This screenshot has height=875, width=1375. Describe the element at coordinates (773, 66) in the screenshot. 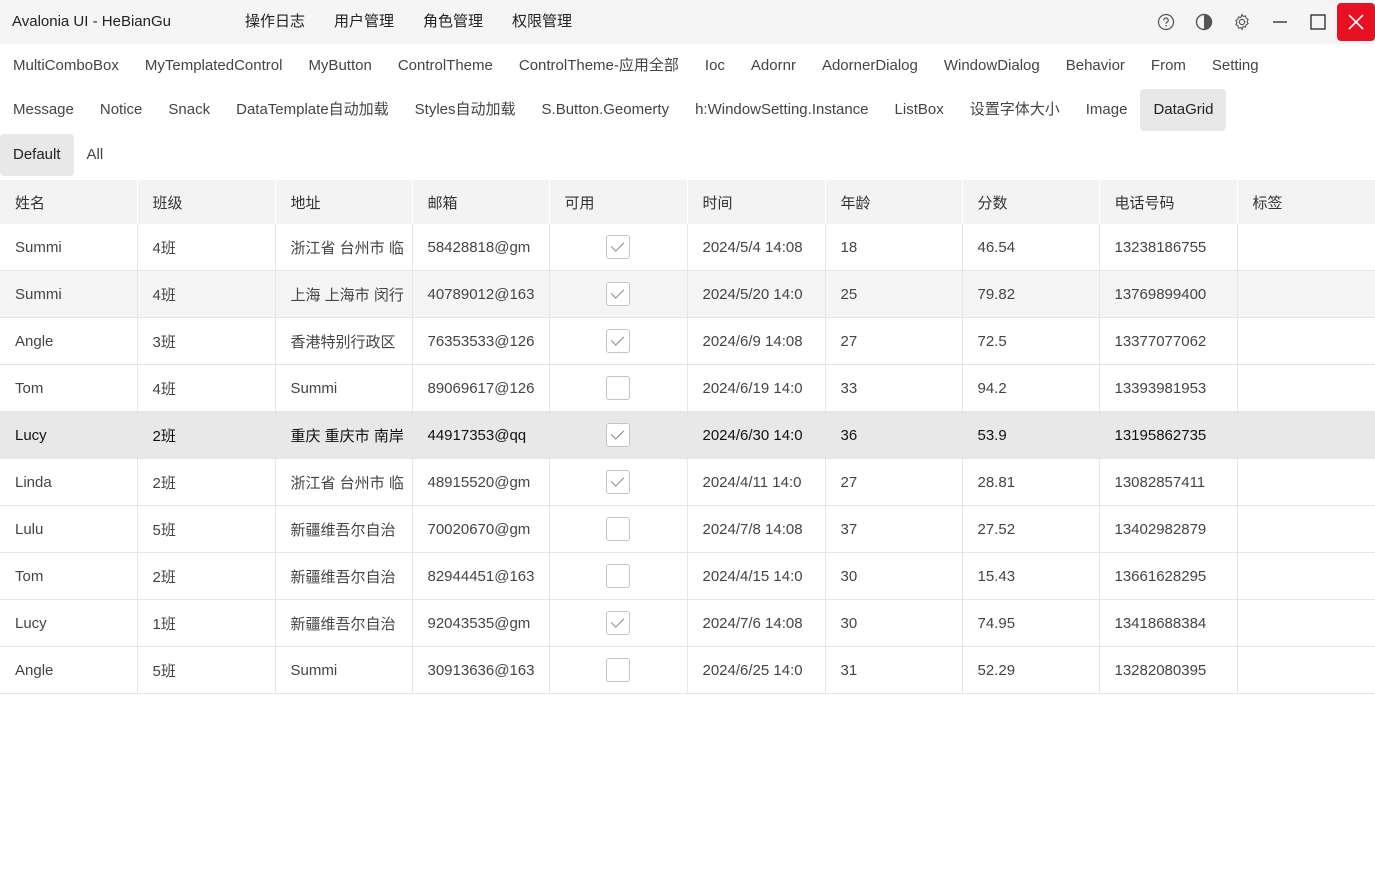

I see `tab-adornr: Adornr` at that location.